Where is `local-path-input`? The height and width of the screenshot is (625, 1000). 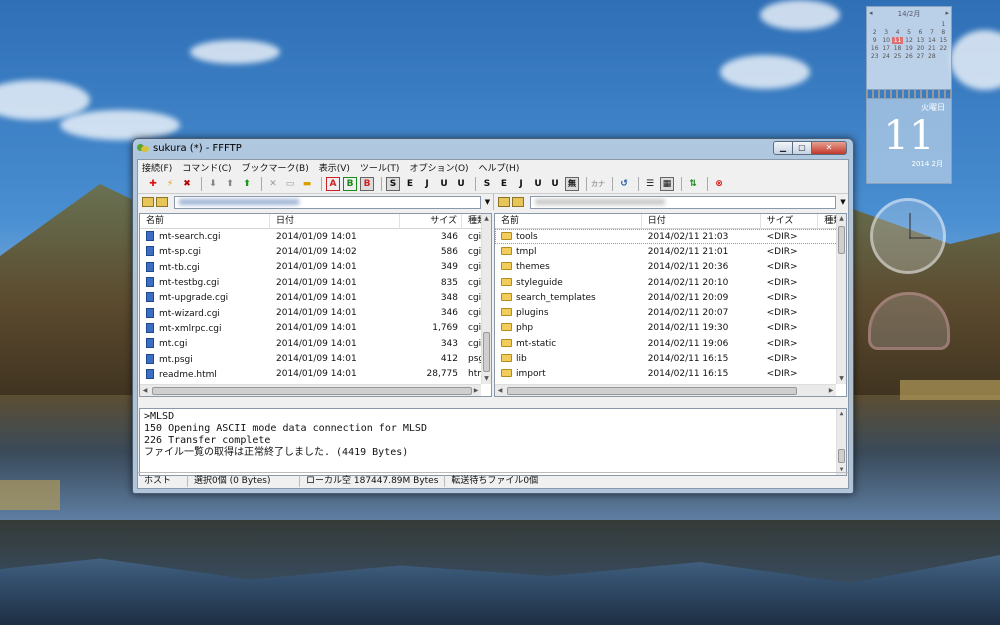 local-path-input is located at coordinates (327, 202).